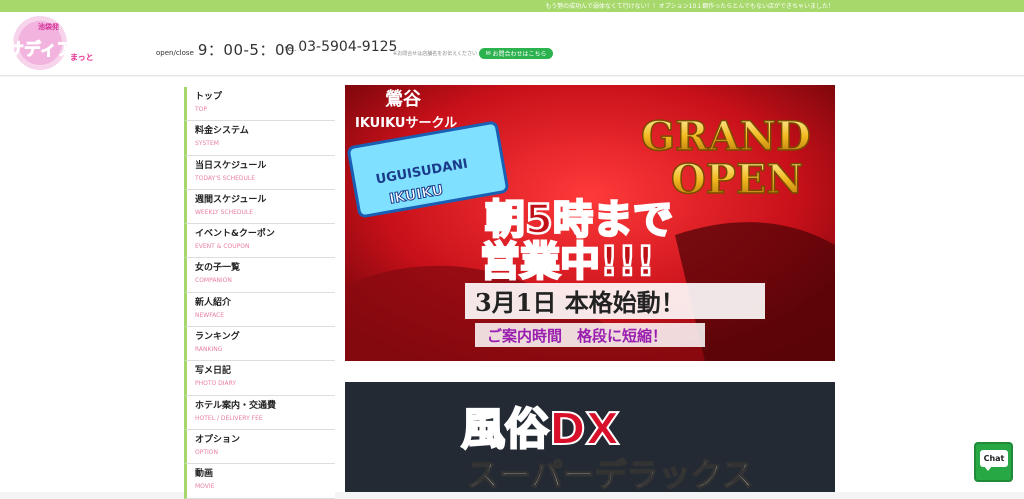 This screenshot has width=1024, height=499. Describe the element at coordinates (519, 54) in the screenshot. I see `contact-button-label: お問合わせはこちら` at that location.